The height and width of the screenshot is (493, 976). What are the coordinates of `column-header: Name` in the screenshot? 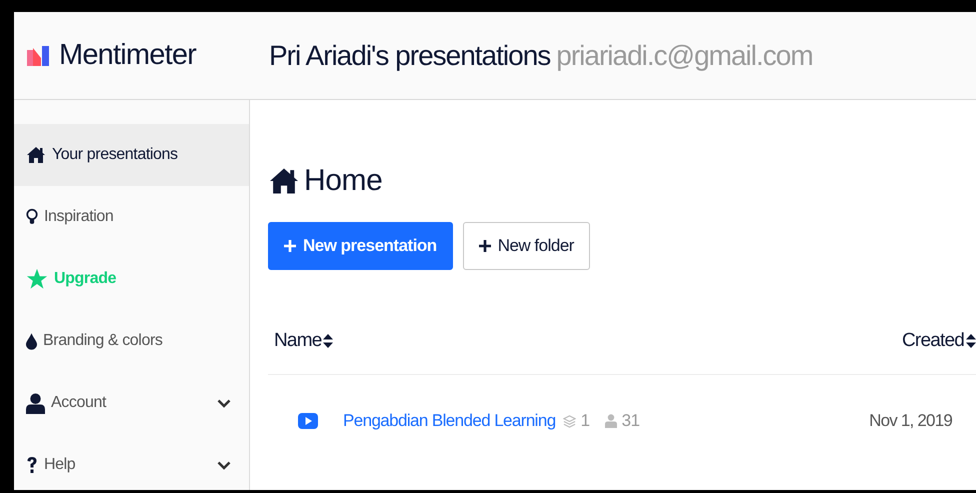 It's located at (304, 341).